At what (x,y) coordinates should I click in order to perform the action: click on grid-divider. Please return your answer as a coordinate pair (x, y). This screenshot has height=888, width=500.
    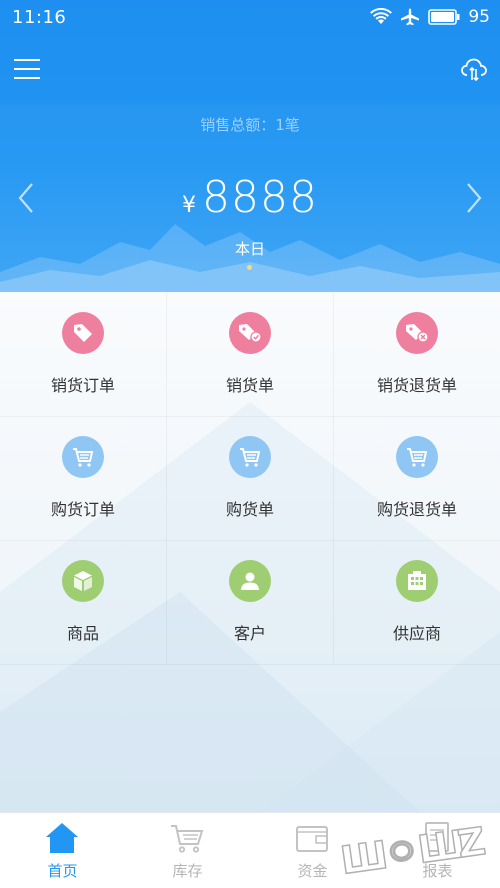
    Looking at the image, I should click on (250, 664).